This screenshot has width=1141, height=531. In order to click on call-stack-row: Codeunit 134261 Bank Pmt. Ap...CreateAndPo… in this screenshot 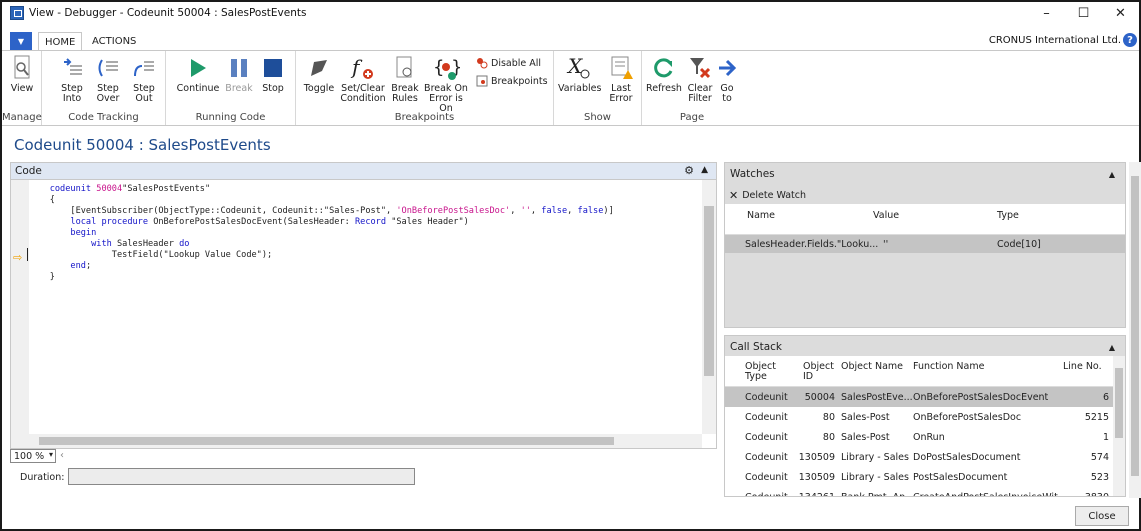, I will do `click(919, 491)`.